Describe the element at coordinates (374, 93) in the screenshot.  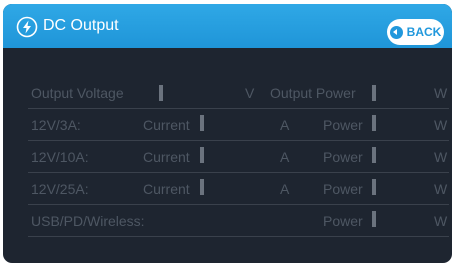
I see `output-power-value-bar` at that location.